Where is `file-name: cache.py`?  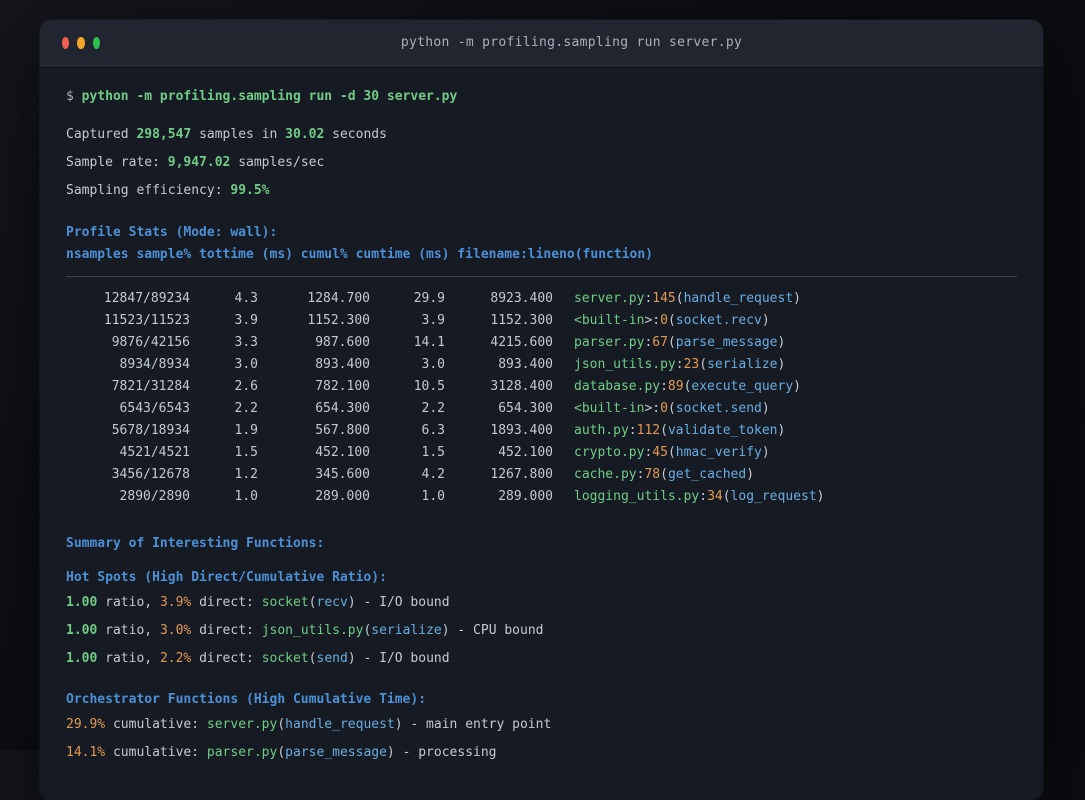 file-name: cache.py is located at coordinates (605, 474).